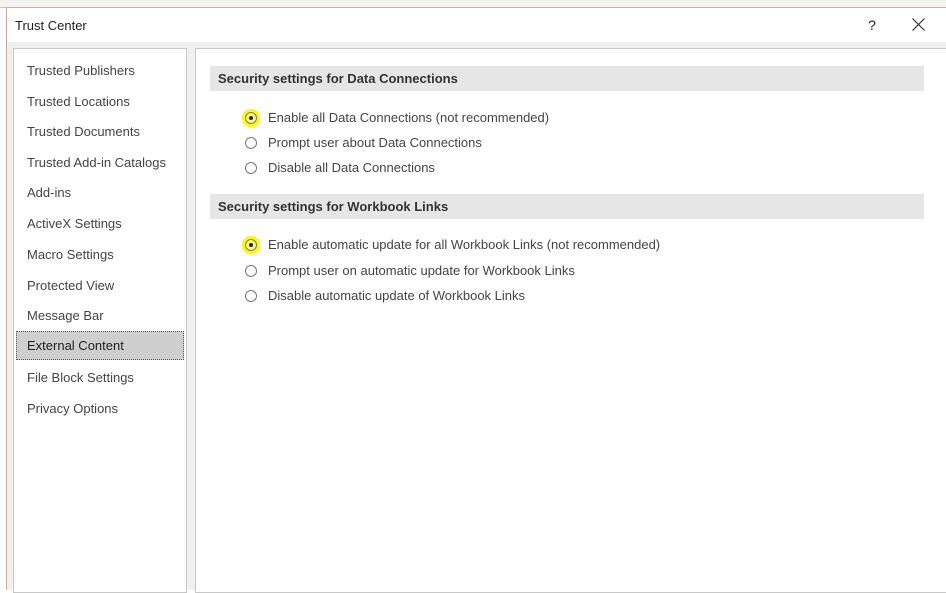 The height and width of the screenshot is (593, 946). Describe the element at coordinates (100, 162) in the screenshot. I see `sidebar-item-trusted-add-in-catalogs: Trusted Add-in Catalogs` at that location.